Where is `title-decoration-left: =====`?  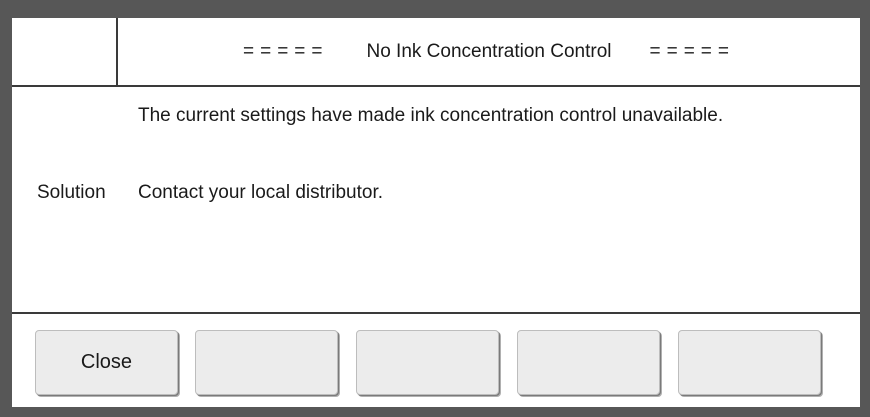
title-decoration-left: ===== is located at coordinates (286, 51).